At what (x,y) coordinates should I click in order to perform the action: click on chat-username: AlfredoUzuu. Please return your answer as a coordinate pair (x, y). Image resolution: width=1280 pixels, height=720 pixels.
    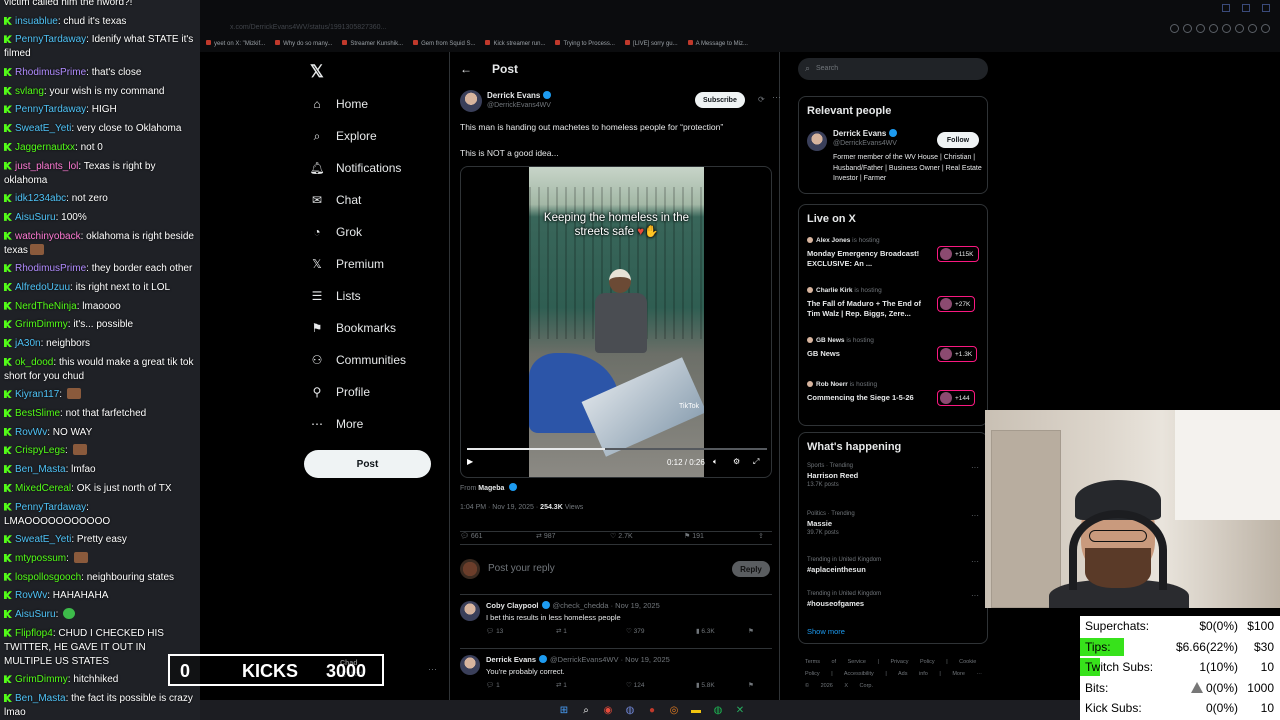
    Looking at the image, I should click on (42, 287).